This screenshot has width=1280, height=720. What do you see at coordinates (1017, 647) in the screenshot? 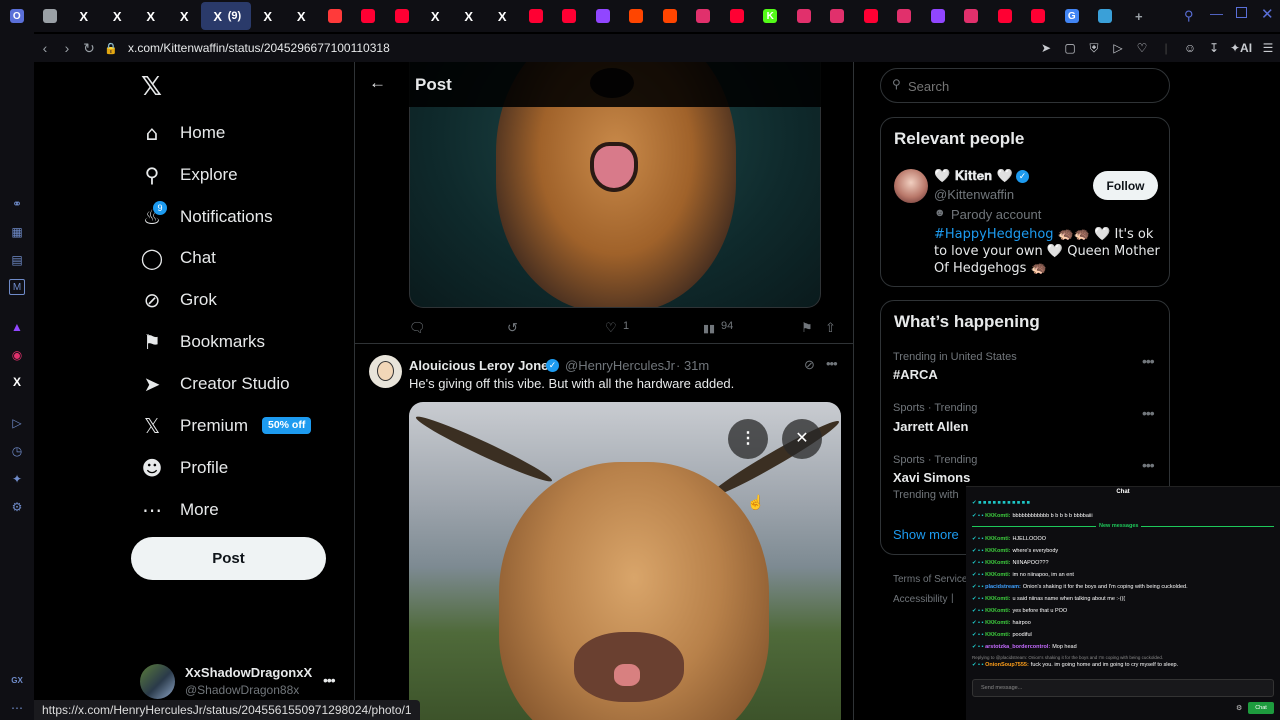
I see `chat-username: arstotzka_bordercontrol:` at bounding box center [1017, 647].